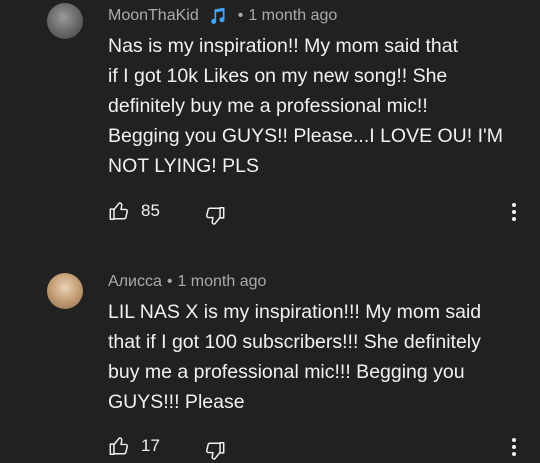  I want to click on like-count: 17, so click(150, 445).